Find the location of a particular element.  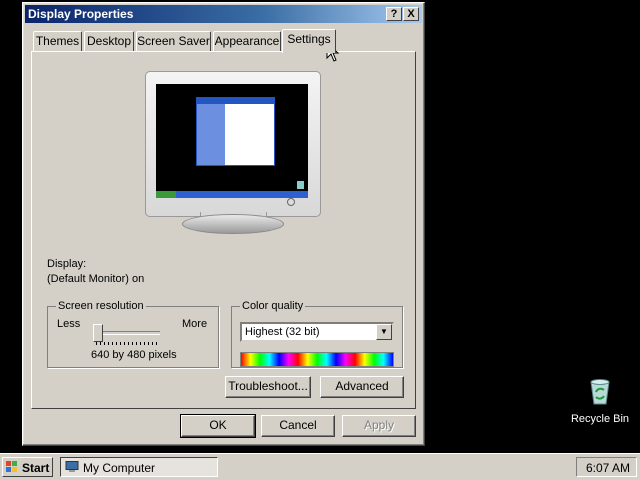

more-label: More is located at coordinates (195, 324).